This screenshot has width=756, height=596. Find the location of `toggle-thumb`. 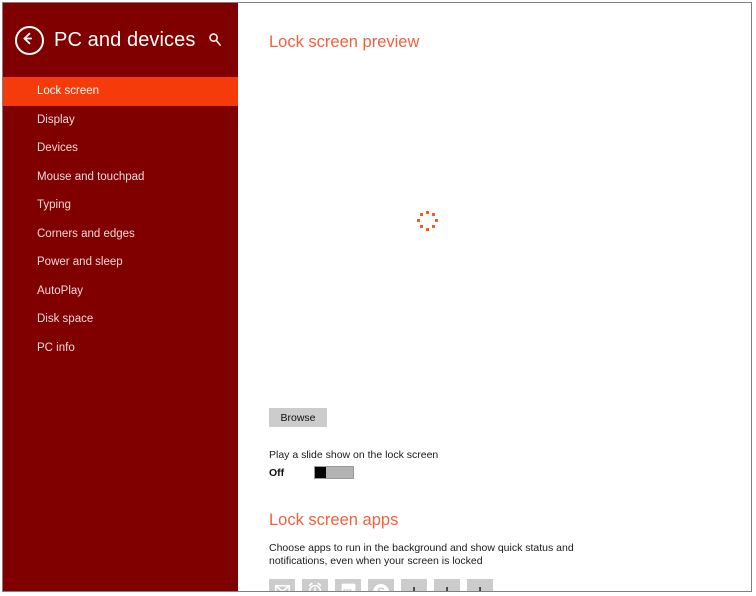

toggle-thumb is located at coordinates (320, 472).